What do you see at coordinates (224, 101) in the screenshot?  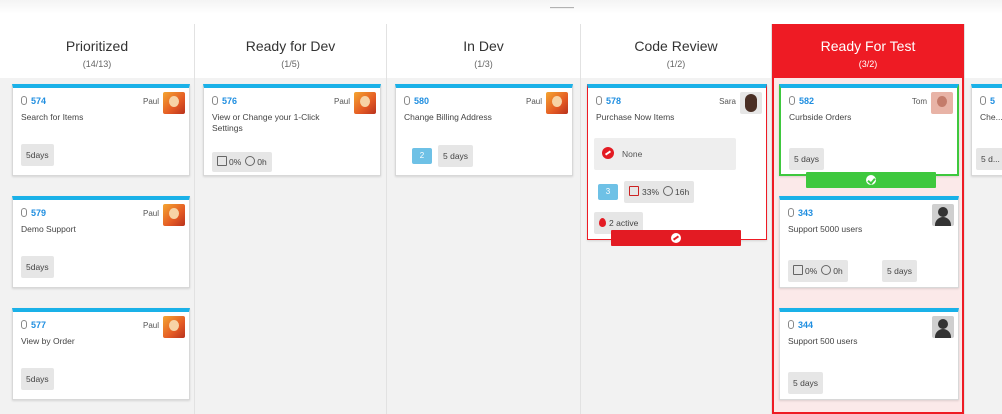 I see `card-id: 576` at bounding box center [224, 101].